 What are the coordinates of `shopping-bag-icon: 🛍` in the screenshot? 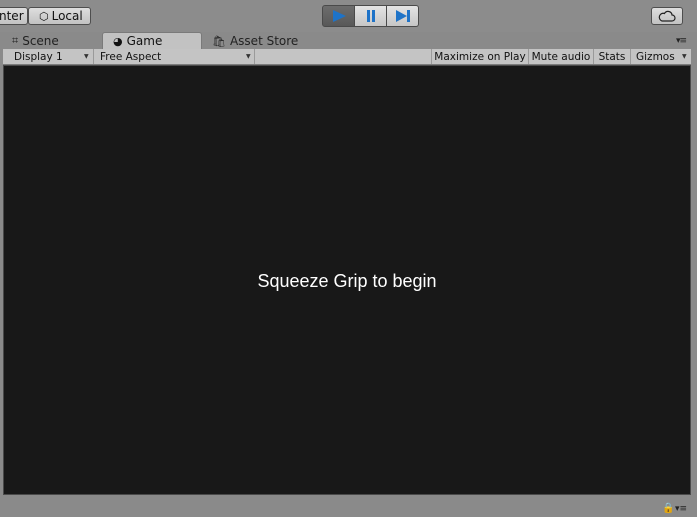 It's located at (219, 41).